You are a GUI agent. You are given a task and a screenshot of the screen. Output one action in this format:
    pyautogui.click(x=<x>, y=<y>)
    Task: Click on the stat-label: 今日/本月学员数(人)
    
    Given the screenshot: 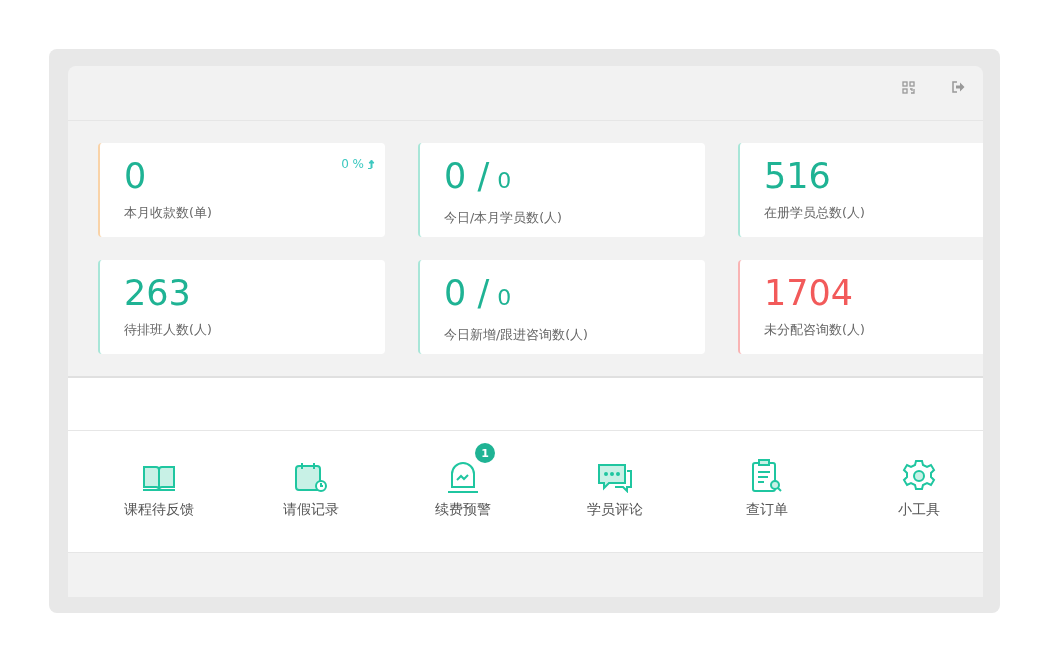 What is the action you would take?
    pyautogui.click(x=503, y=218)
    